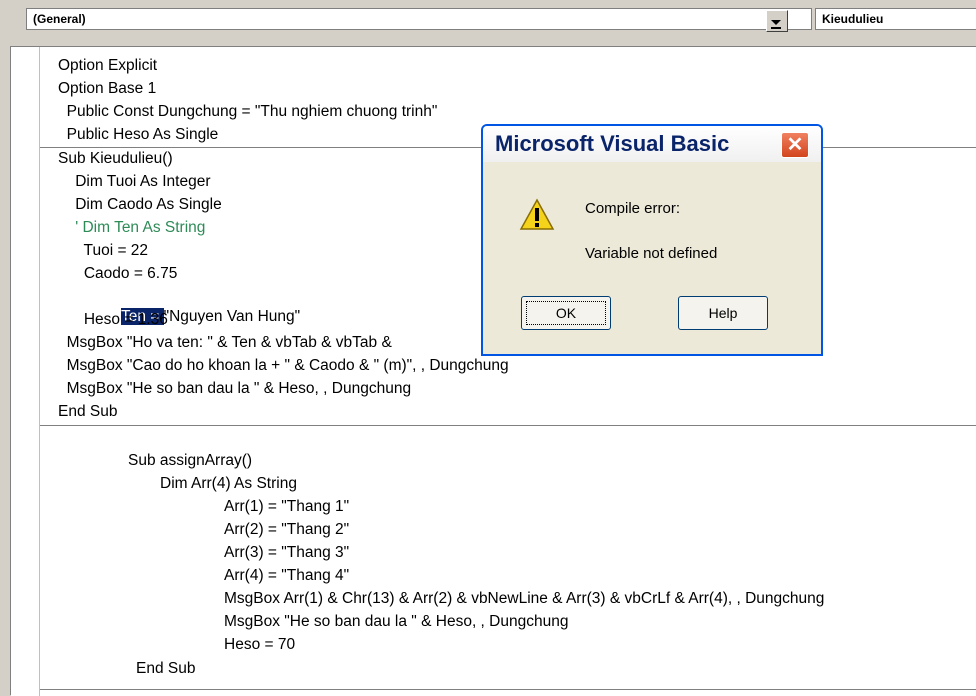  What do you see at coordinates (232, 316) in the screenshot?
I see `code-line-rest: "Nguyen Van Hung"` at bounding box center [232, 316].